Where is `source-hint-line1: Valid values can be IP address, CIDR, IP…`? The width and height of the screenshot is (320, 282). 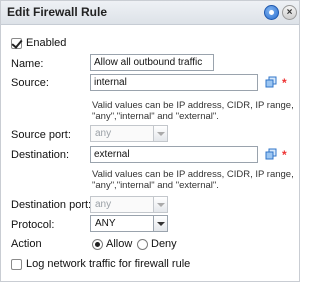
source-hint-line1: Valid values can be IP address, CIDR, IP… is located at coordinates (193, 105).